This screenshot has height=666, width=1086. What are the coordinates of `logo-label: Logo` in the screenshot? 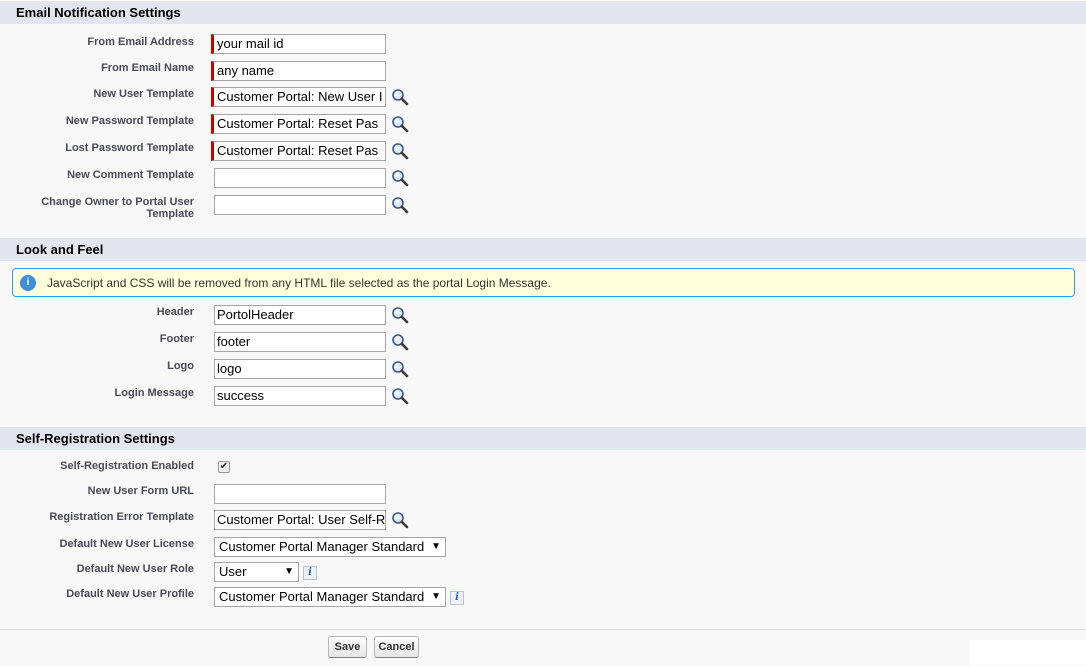 It's located at (180, 366).